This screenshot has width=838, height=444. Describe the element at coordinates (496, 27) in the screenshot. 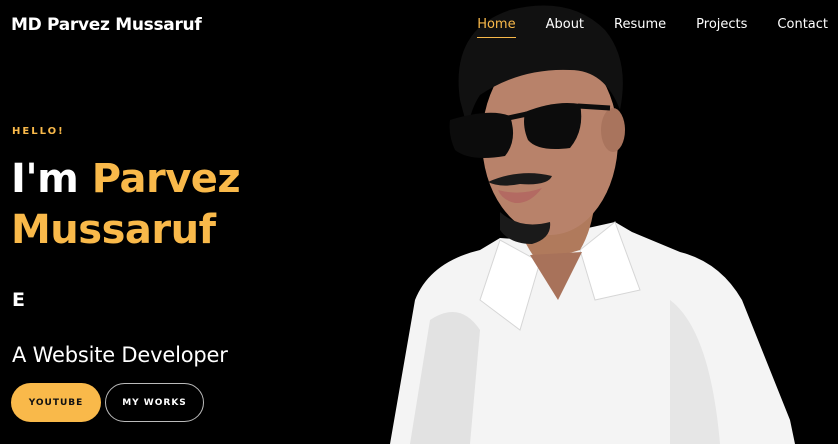

I see `nav-home: Home` at that location.